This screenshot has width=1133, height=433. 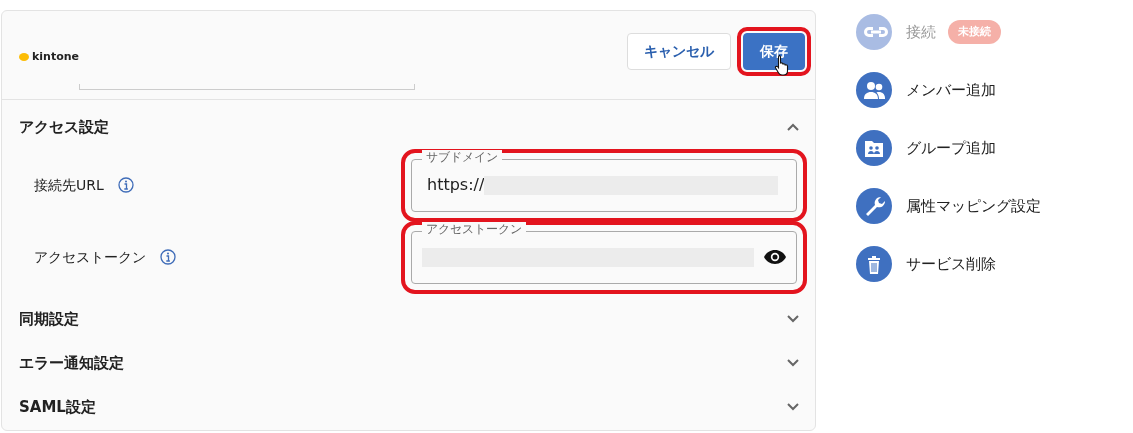 I want to click on section-title: エラー通知設定, so click(x=71, y=363).